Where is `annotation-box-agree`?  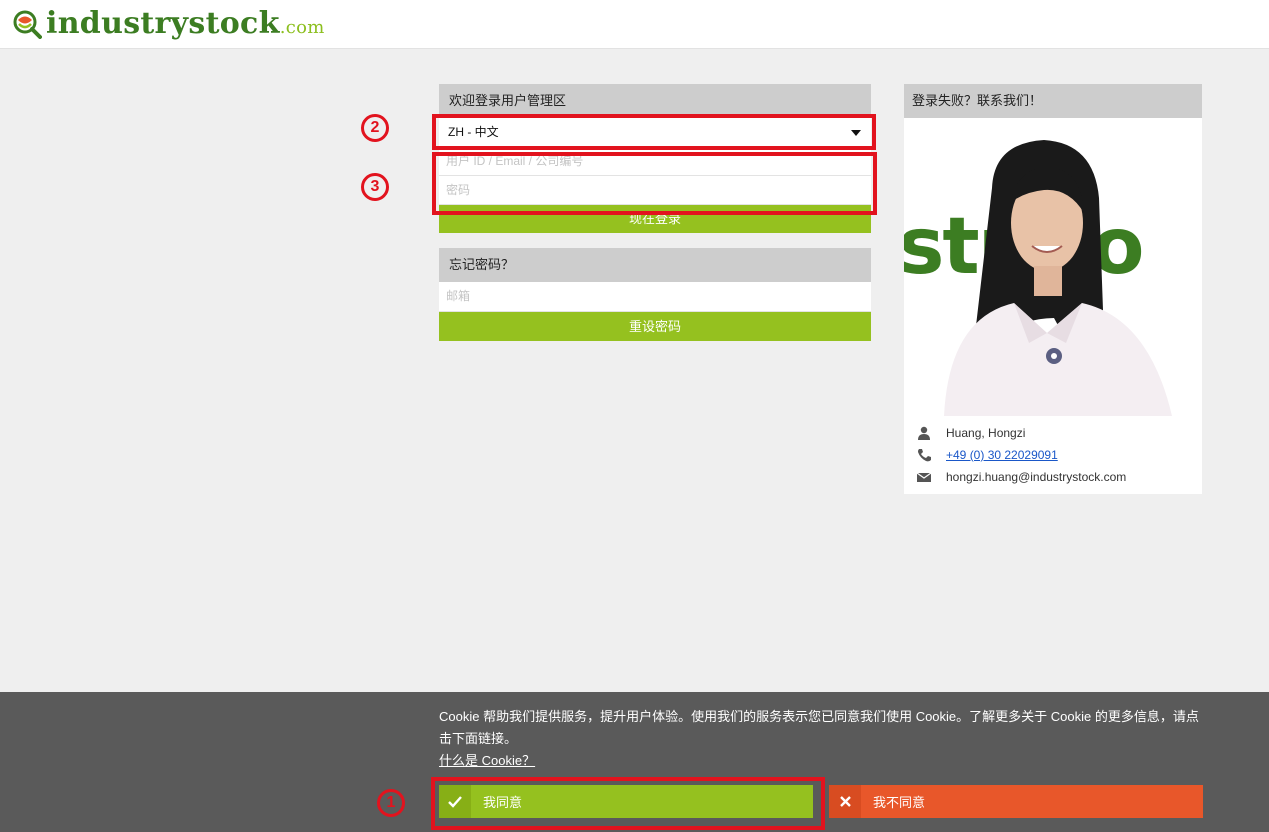 annotation-box-agree is located at coordinates (628, 803).